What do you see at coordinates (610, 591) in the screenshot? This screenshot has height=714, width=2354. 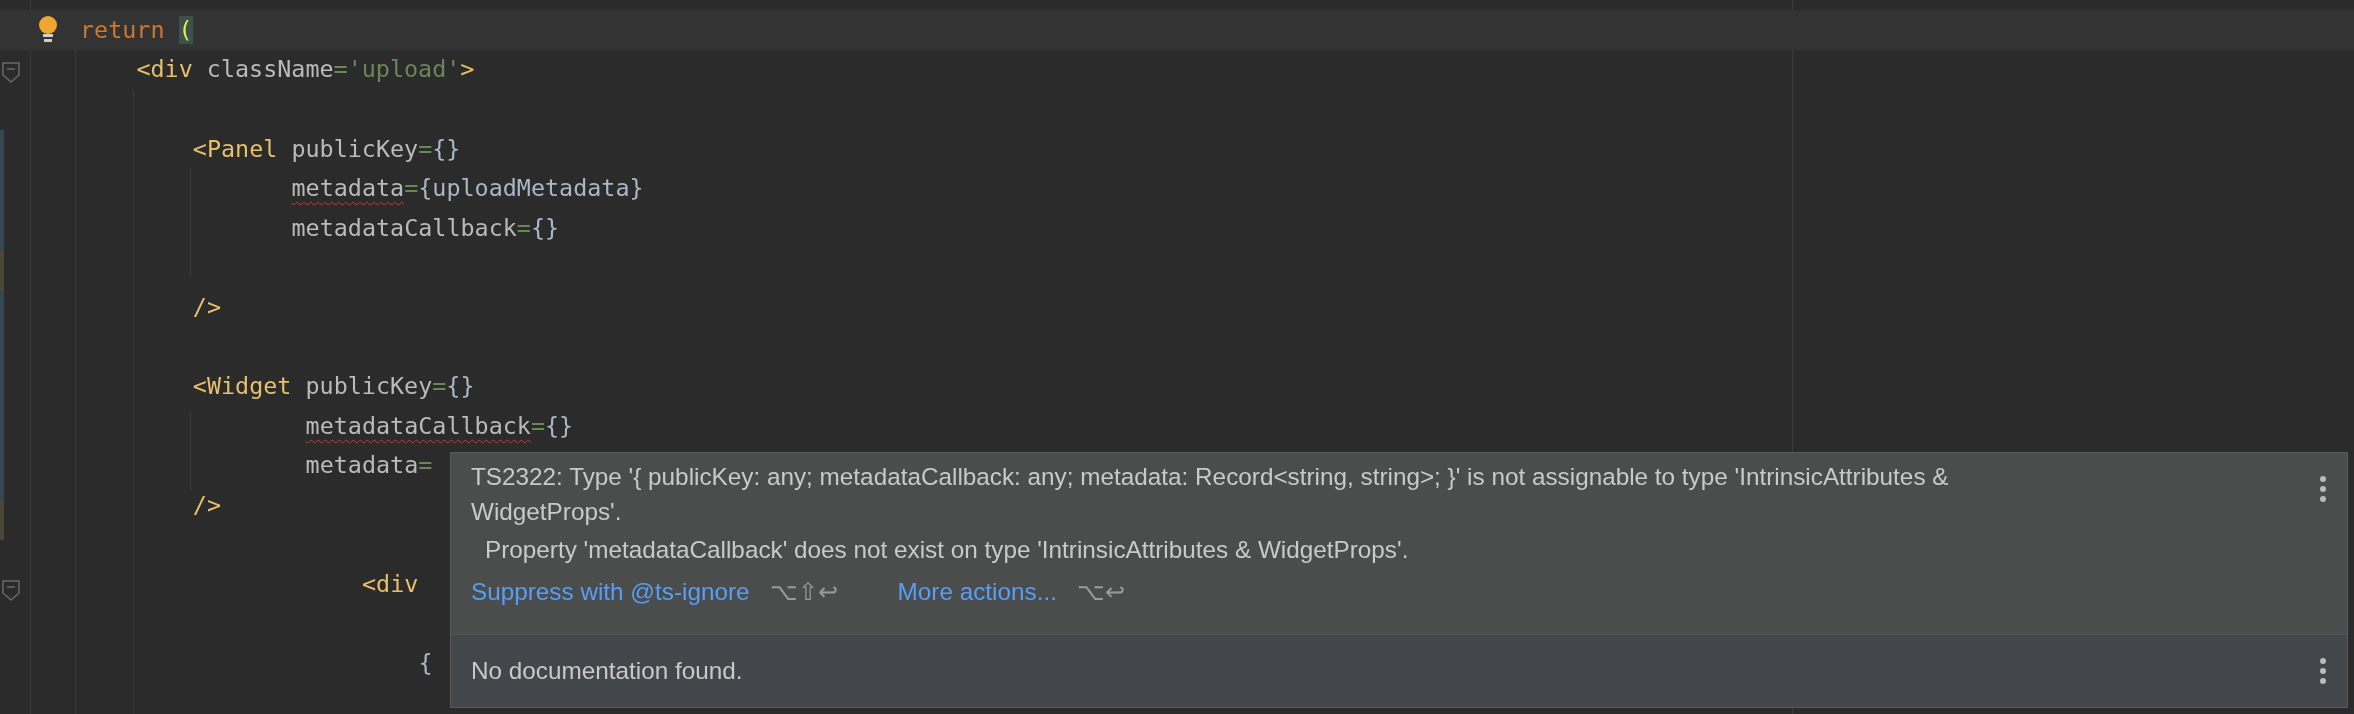 I see `action-link: Suppress with @ts-ignore` at bounding box center [610, 591].